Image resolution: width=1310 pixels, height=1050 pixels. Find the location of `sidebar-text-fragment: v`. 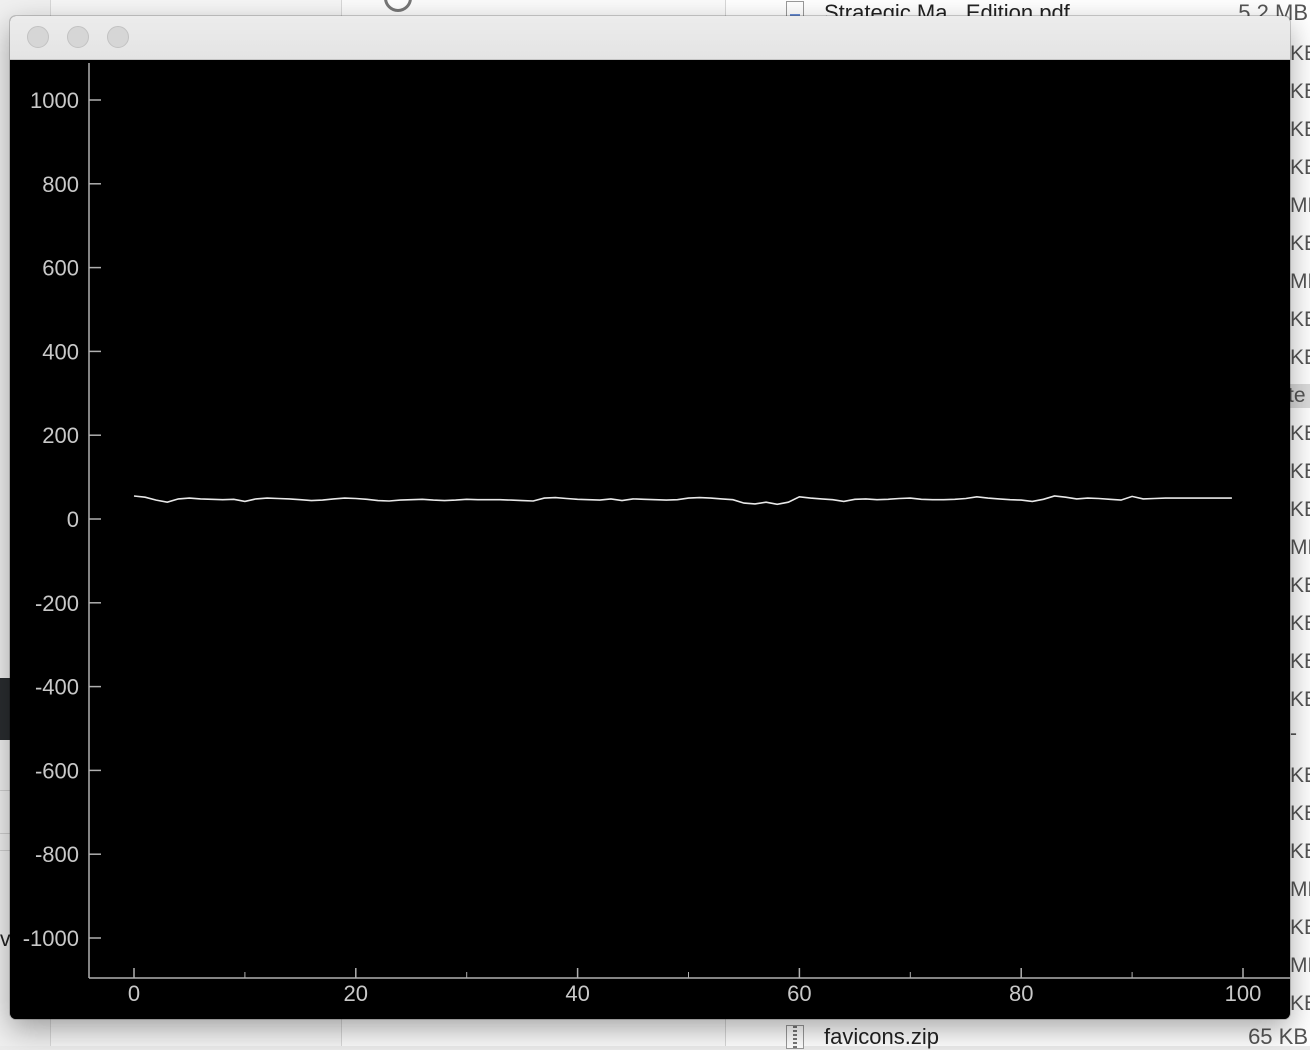

sidebar-text-fragment: v is located at coordinates (5, 939).